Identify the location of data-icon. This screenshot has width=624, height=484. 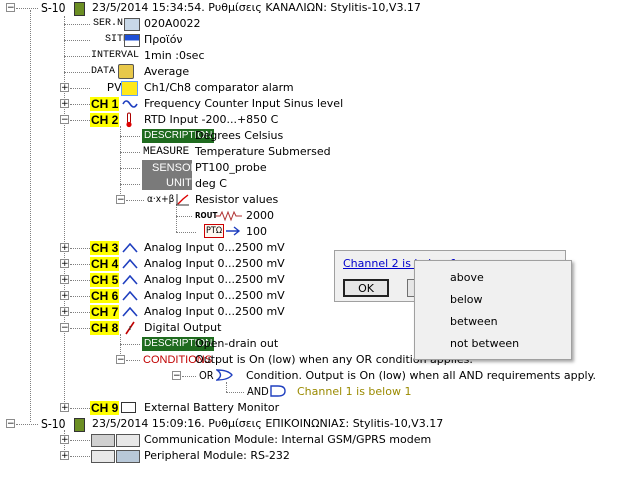
(126, 71).